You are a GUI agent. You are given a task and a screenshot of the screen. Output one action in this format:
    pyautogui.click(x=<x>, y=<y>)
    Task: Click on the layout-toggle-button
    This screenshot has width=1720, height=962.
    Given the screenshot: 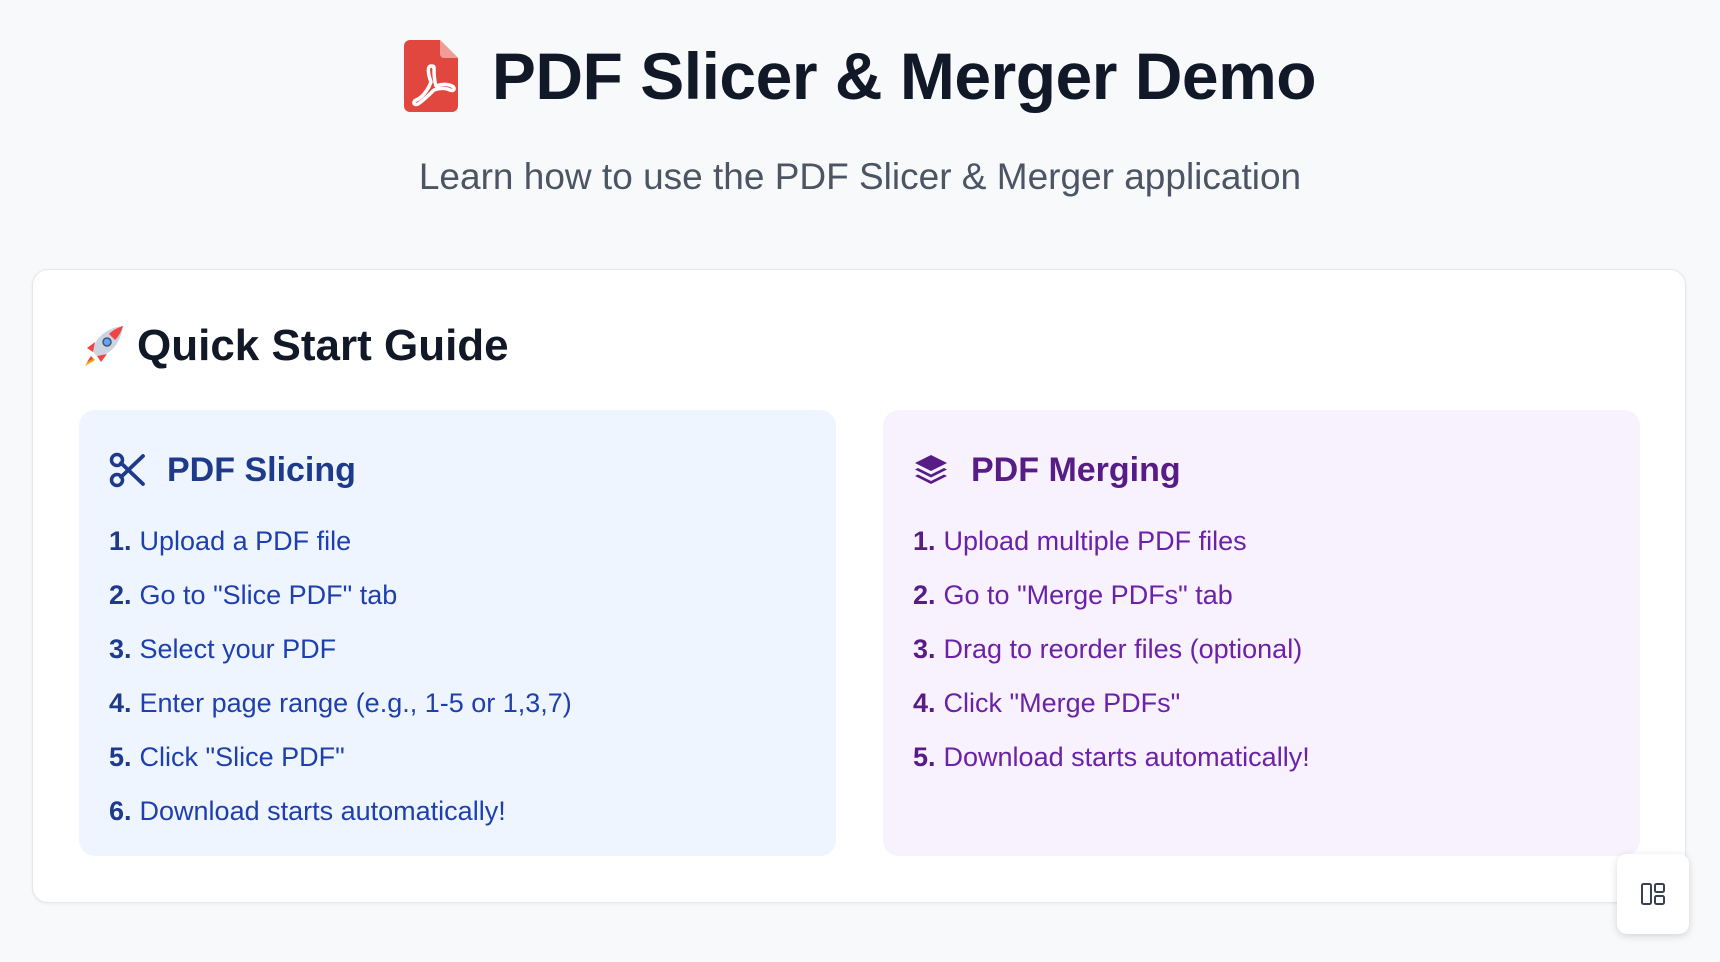 What is the action you would take?
    pyautogui.click(x=1653, y=894)
    